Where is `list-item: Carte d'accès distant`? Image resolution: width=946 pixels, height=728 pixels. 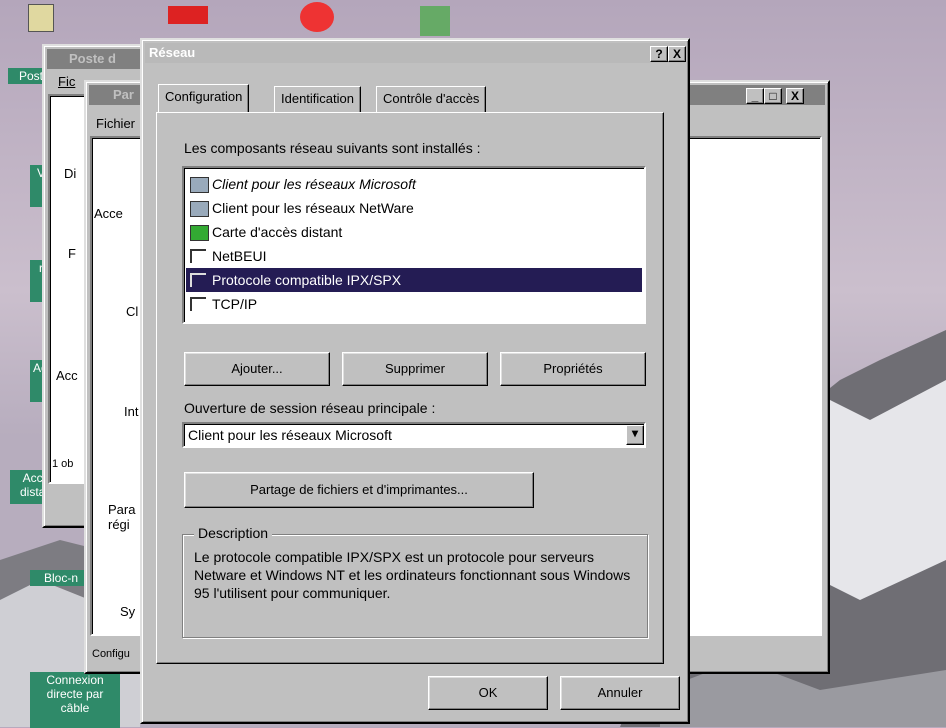 list-item: Carte d'accès distant is located at coordinates (414, 232).